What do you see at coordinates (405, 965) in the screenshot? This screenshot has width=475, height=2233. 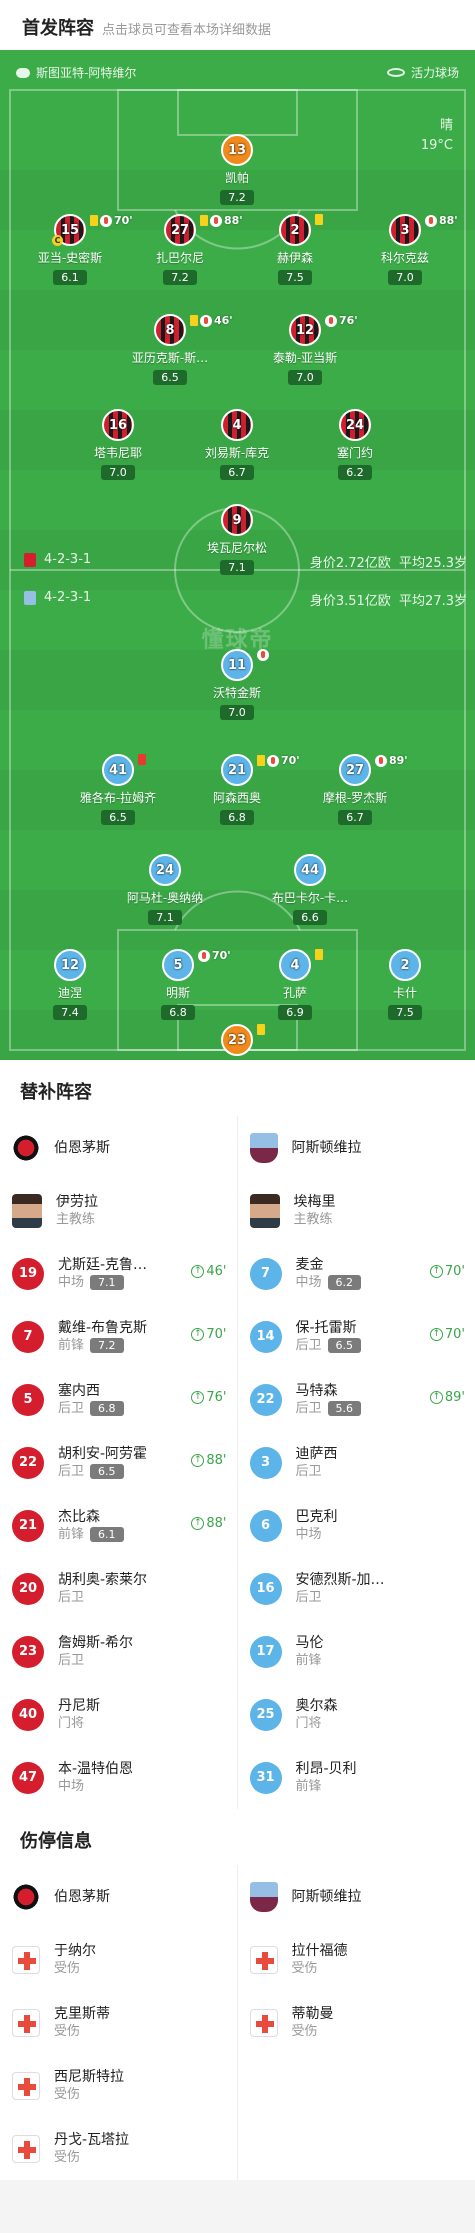 I see `player-number: 2` at bounding box center [405, 965].